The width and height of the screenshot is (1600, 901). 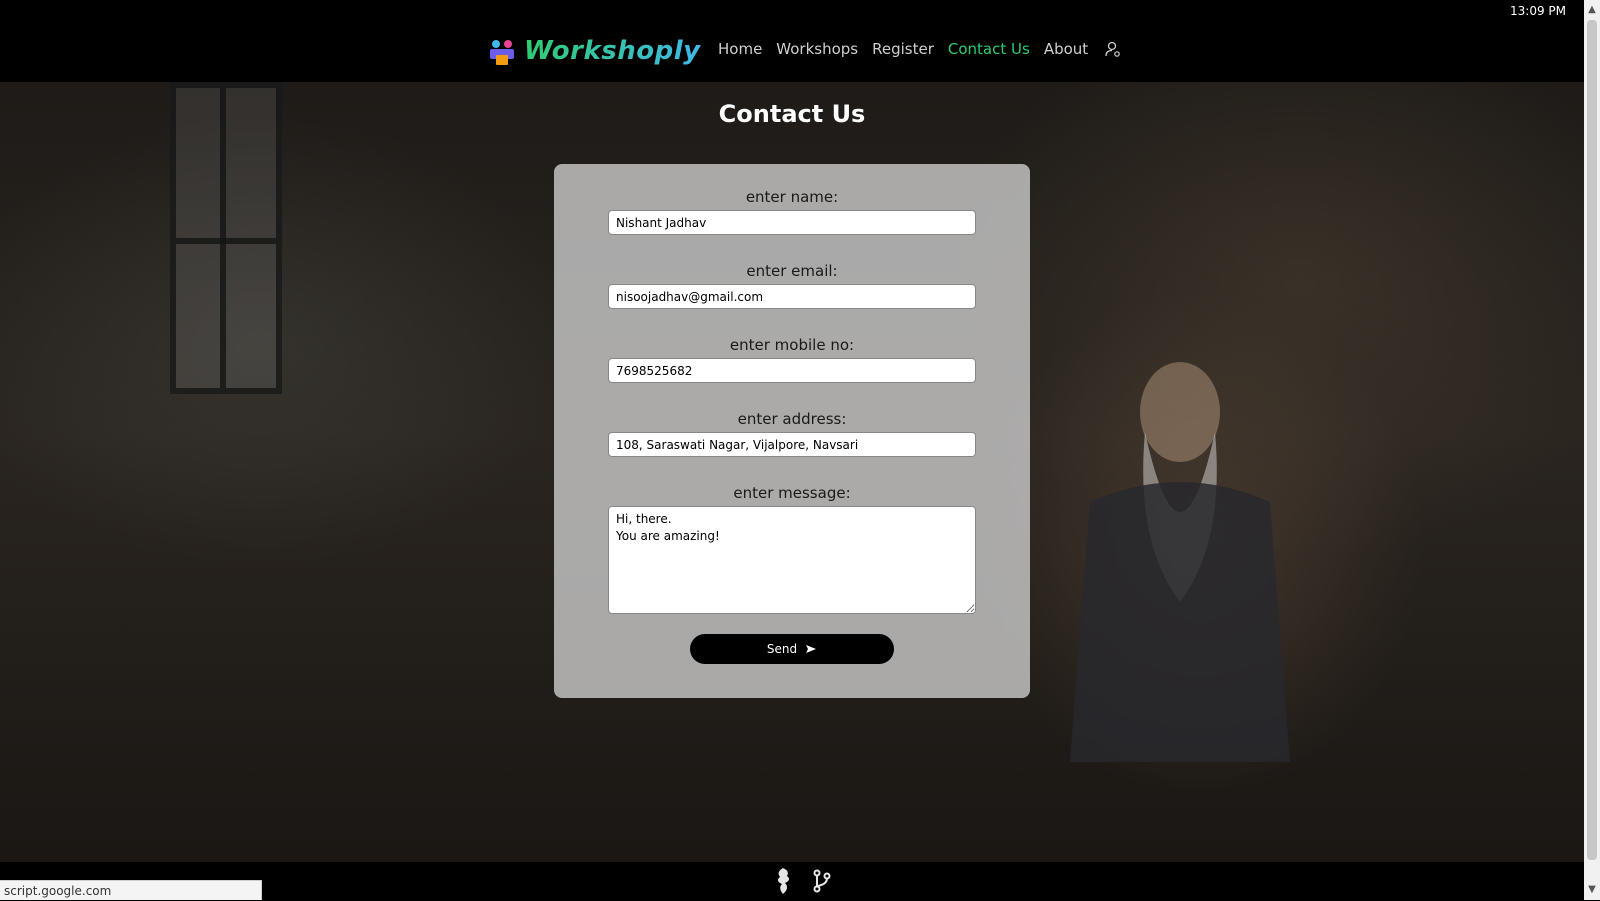 I want to click on nav-register: Register, so click(x=903, y=49).